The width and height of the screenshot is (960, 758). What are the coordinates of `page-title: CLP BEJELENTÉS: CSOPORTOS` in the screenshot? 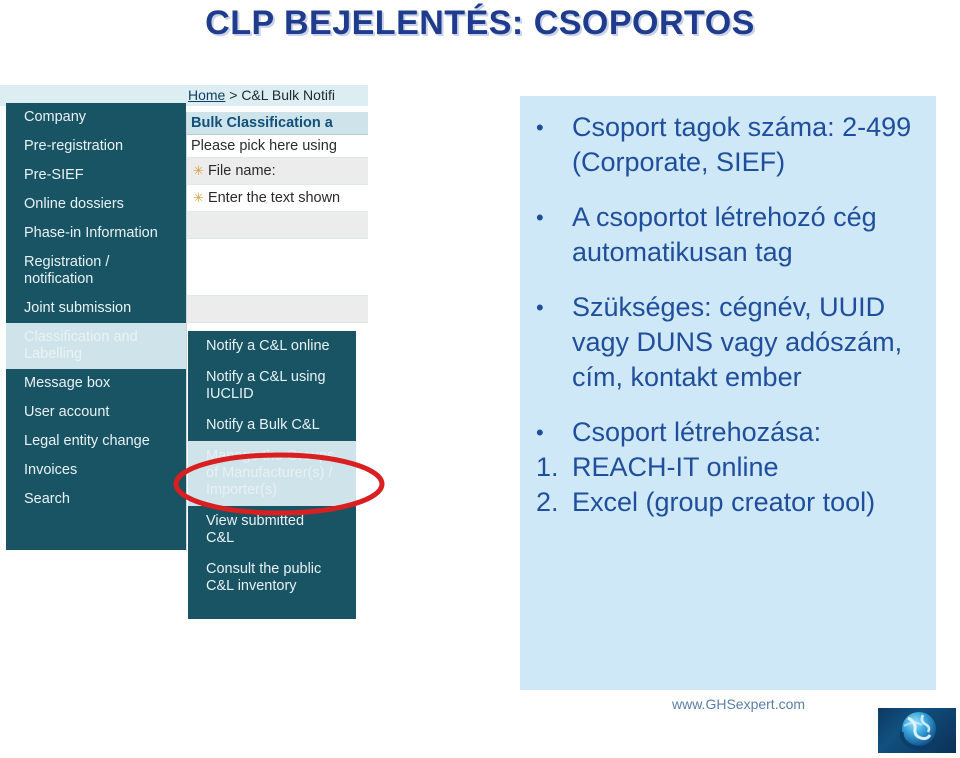 It's located at (480, 23).